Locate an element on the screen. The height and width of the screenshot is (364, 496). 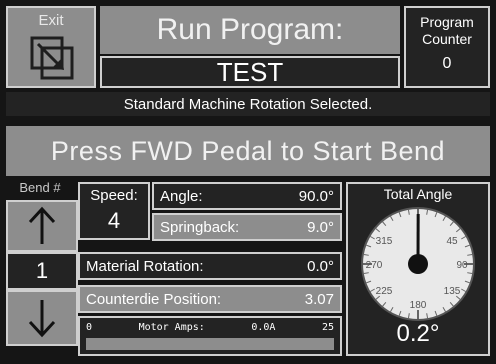
motor-amps-value: 0.0A is located at coordinates (263, 327).